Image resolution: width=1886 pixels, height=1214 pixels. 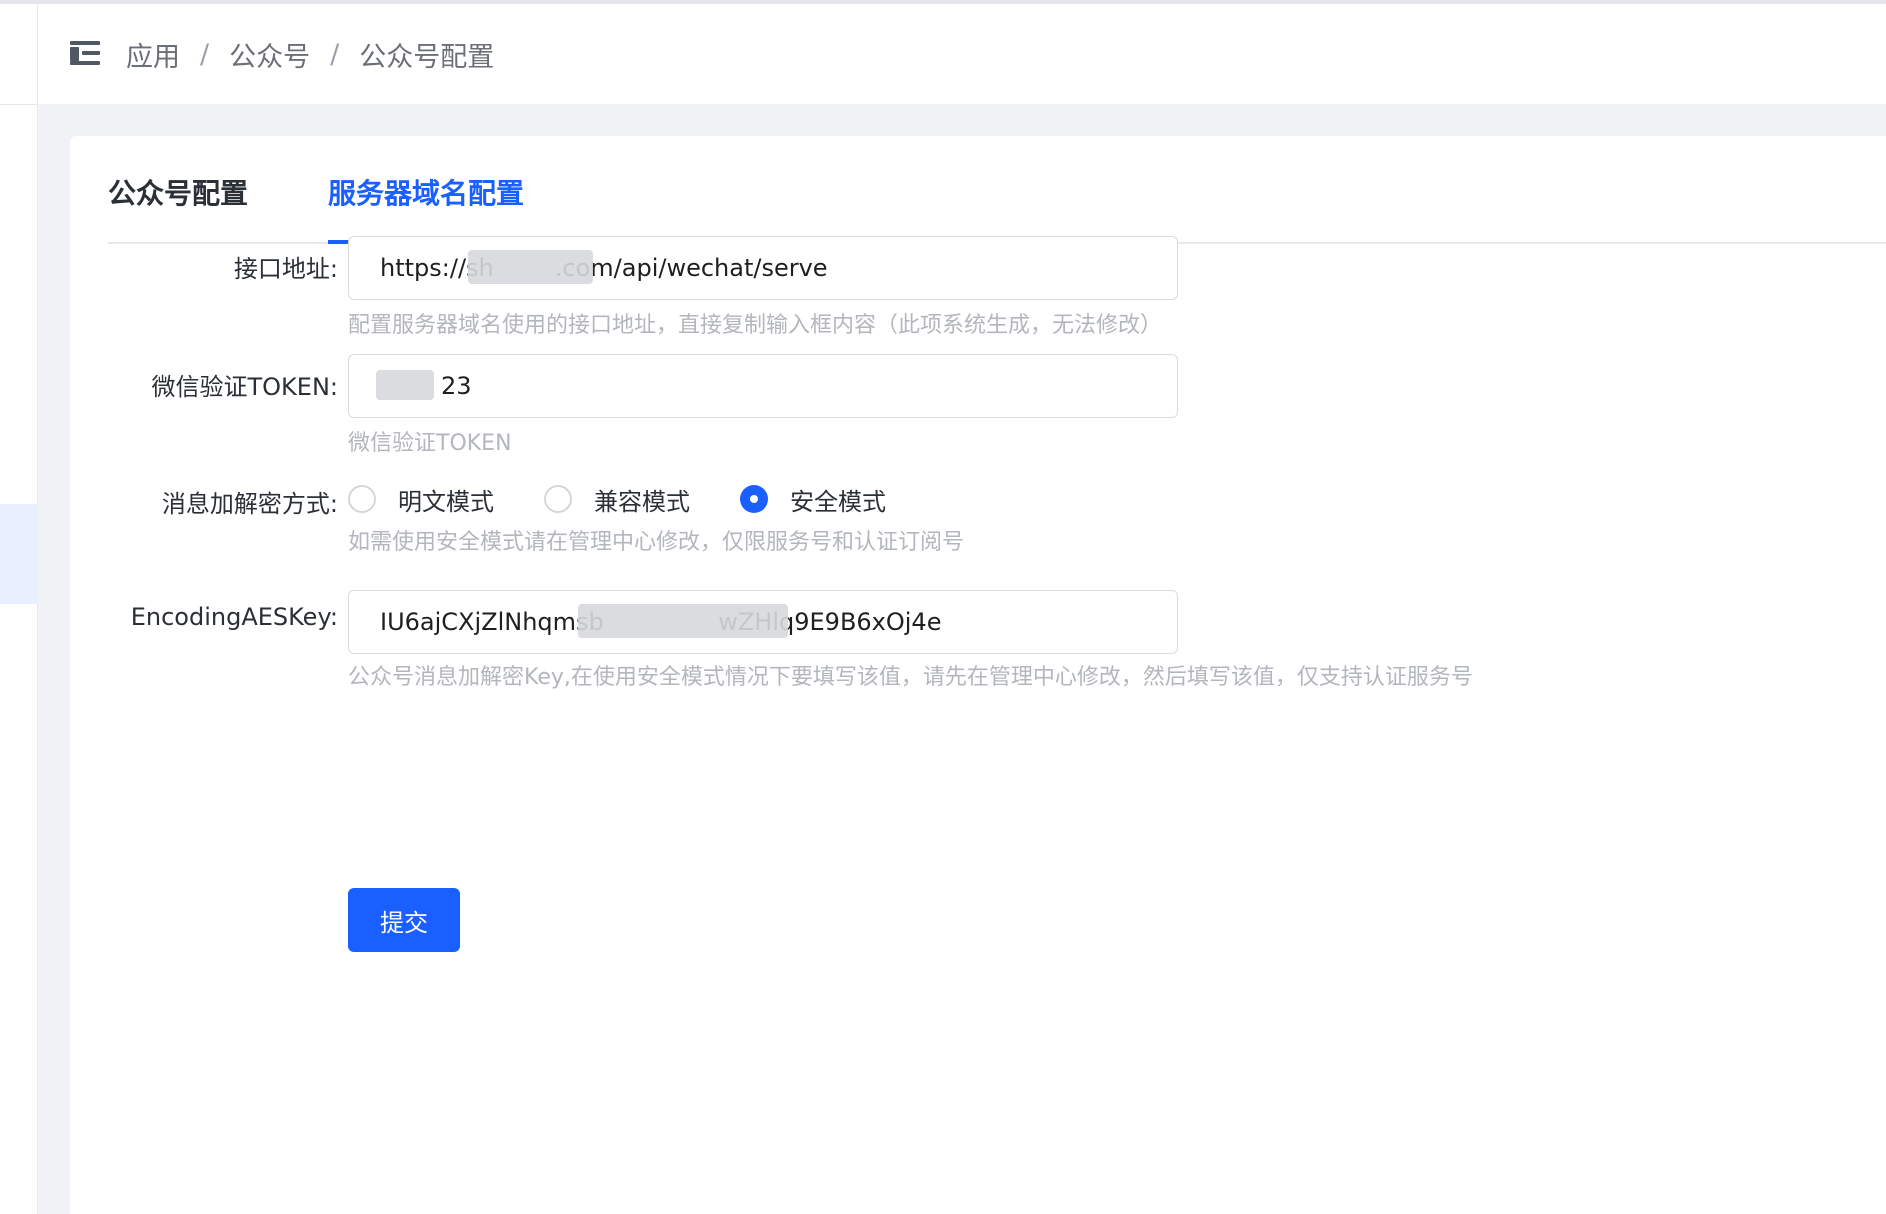 I want to click on radio-circle-checked, so click(x=754, y=499).